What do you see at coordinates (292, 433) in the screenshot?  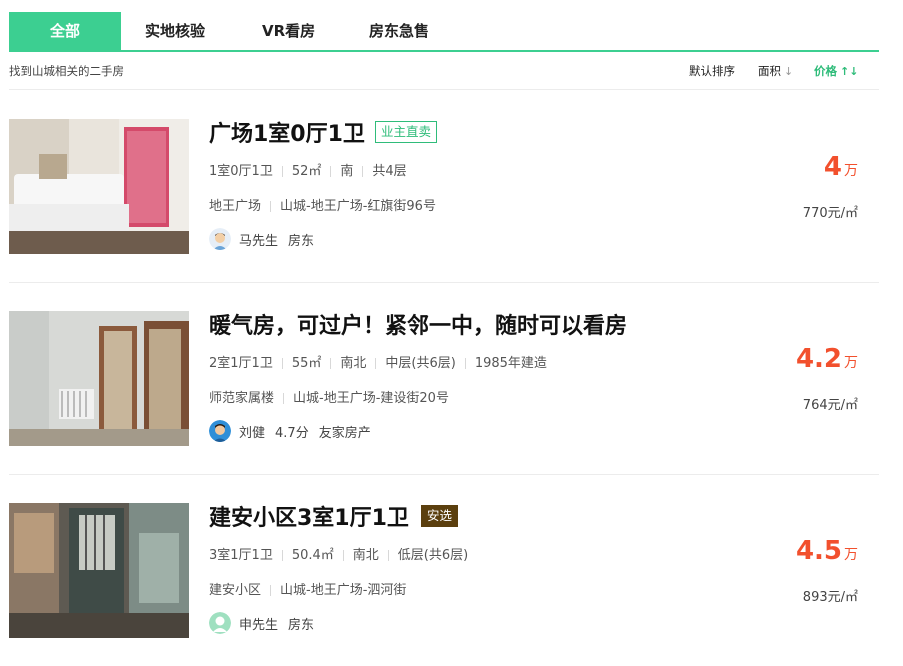 I see `agent-score: 4.7分` at bounding box center [292, 433].